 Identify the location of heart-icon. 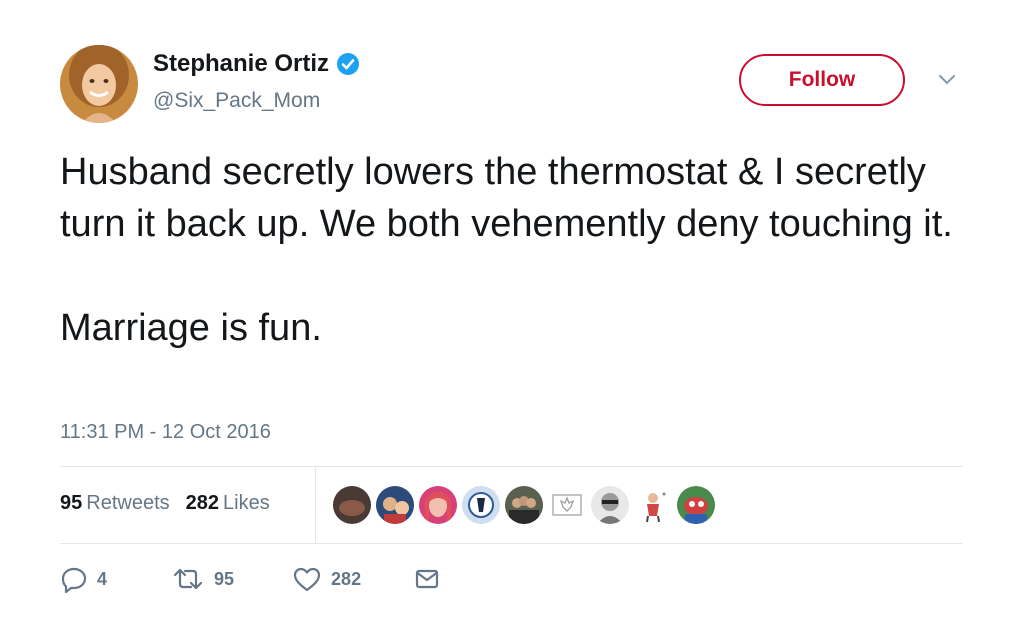
(307, 579).